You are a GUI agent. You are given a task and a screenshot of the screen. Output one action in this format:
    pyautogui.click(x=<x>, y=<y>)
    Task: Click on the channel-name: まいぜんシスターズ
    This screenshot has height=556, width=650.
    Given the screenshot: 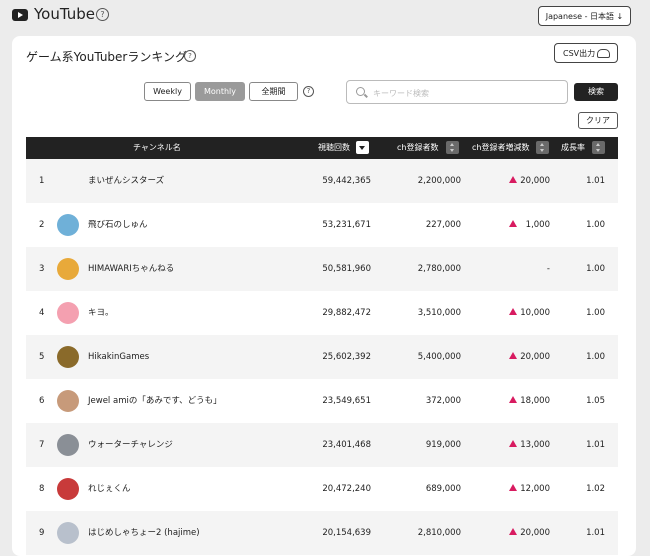 What is the action you would take?
    pyautogui.click(x=126, y=181)
    